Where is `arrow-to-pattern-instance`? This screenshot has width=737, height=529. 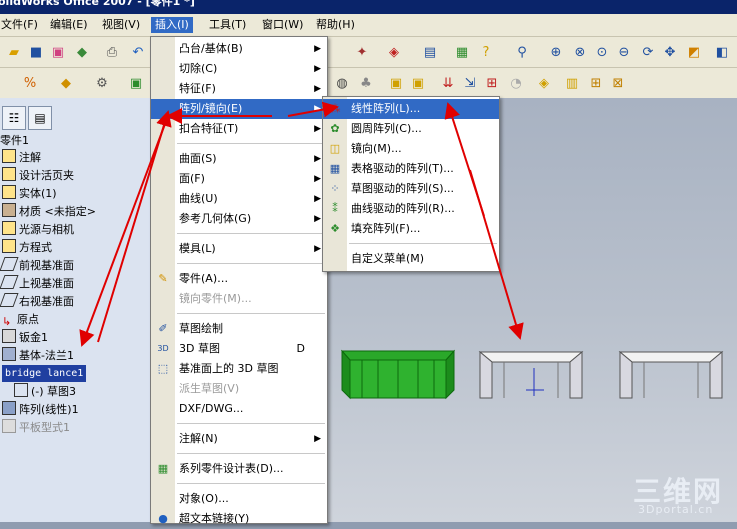 arrow-to-pattern-instance is located at coordinates (496, 254).